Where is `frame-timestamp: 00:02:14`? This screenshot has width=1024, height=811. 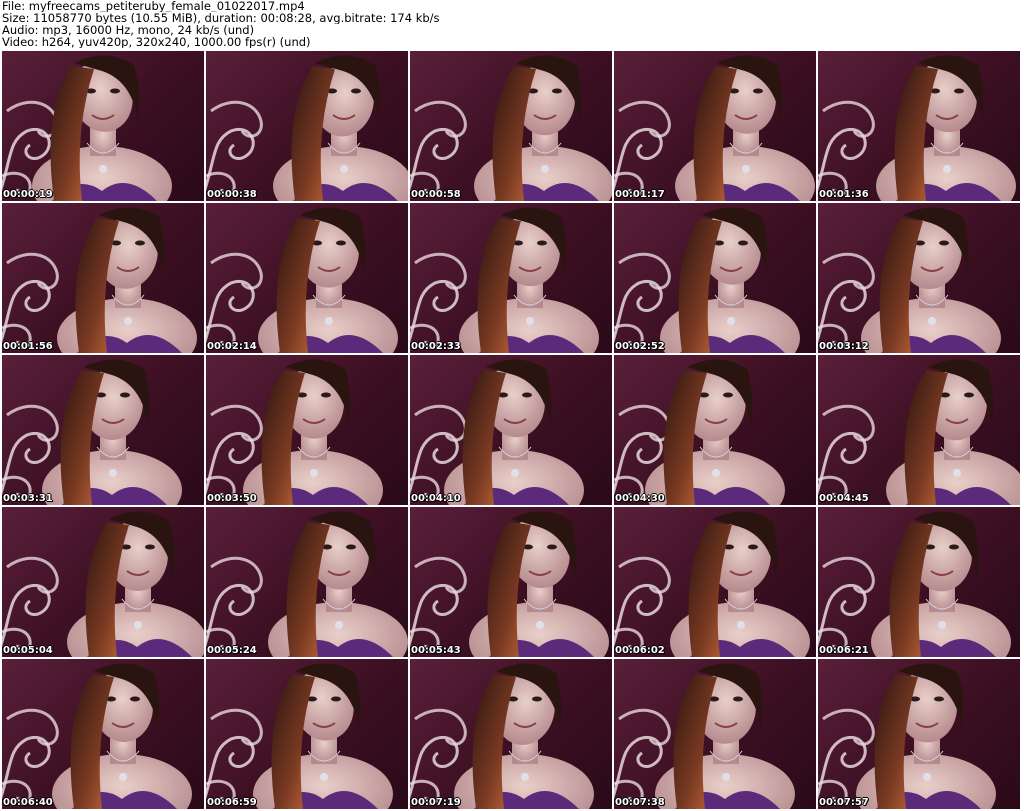
frame-timestamp: 00:02:14 is located at coordinates (232, 346).